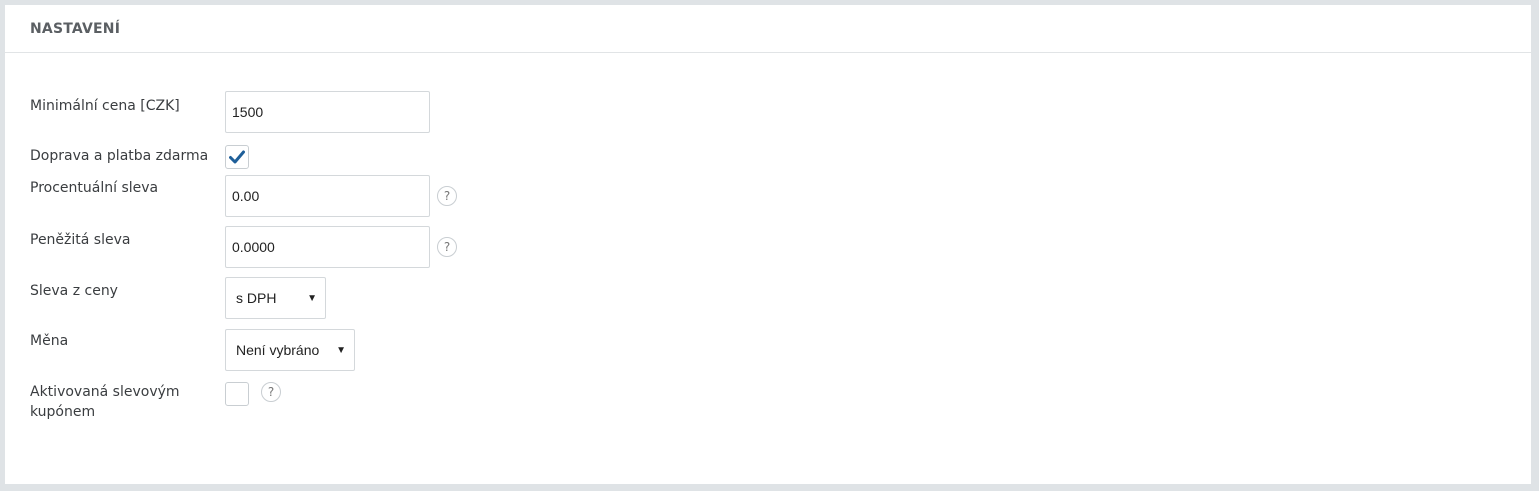  Describe the element at coordinates (327, 247) in the screenshot. I see `money-discount-input` at that location.